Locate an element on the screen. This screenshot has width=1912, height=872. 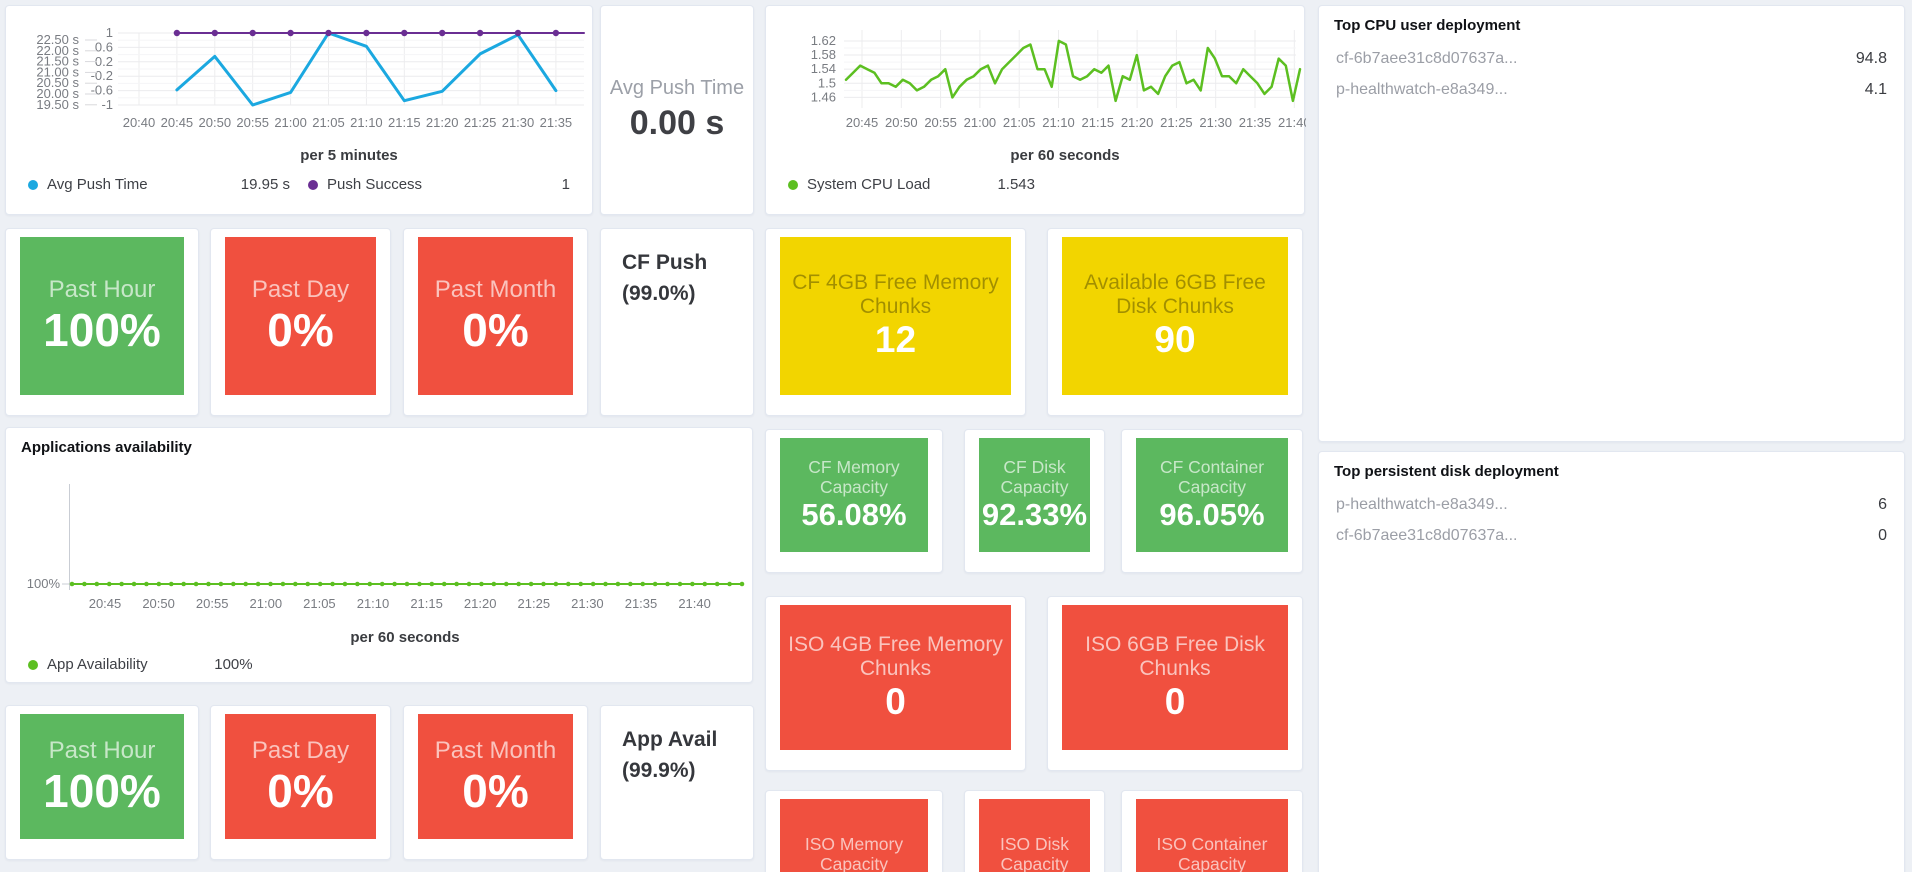
svg-text: 21:20 is located at coordinates (442, 122).